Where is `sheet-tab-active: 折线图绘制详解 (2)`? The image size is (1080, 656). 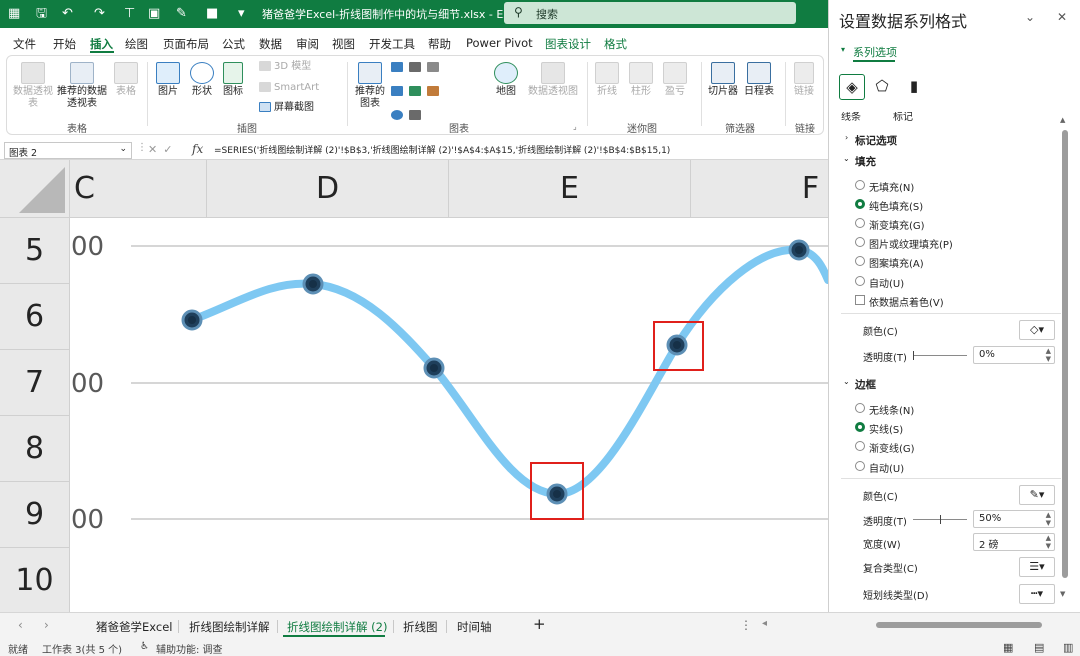
sheet-tab-active: 折线图绘制详解 (2) is located at coordinates (337, 627).